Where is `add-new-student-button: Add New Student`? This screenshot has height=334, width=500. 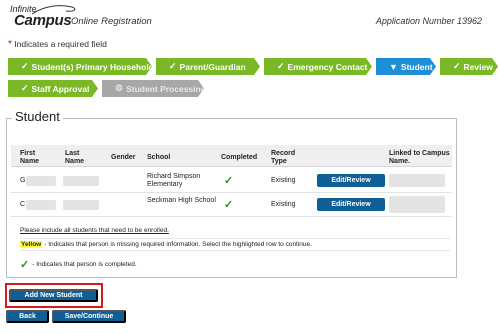 add-new-student-button: Add New Student is located at coordinates (53, 295).